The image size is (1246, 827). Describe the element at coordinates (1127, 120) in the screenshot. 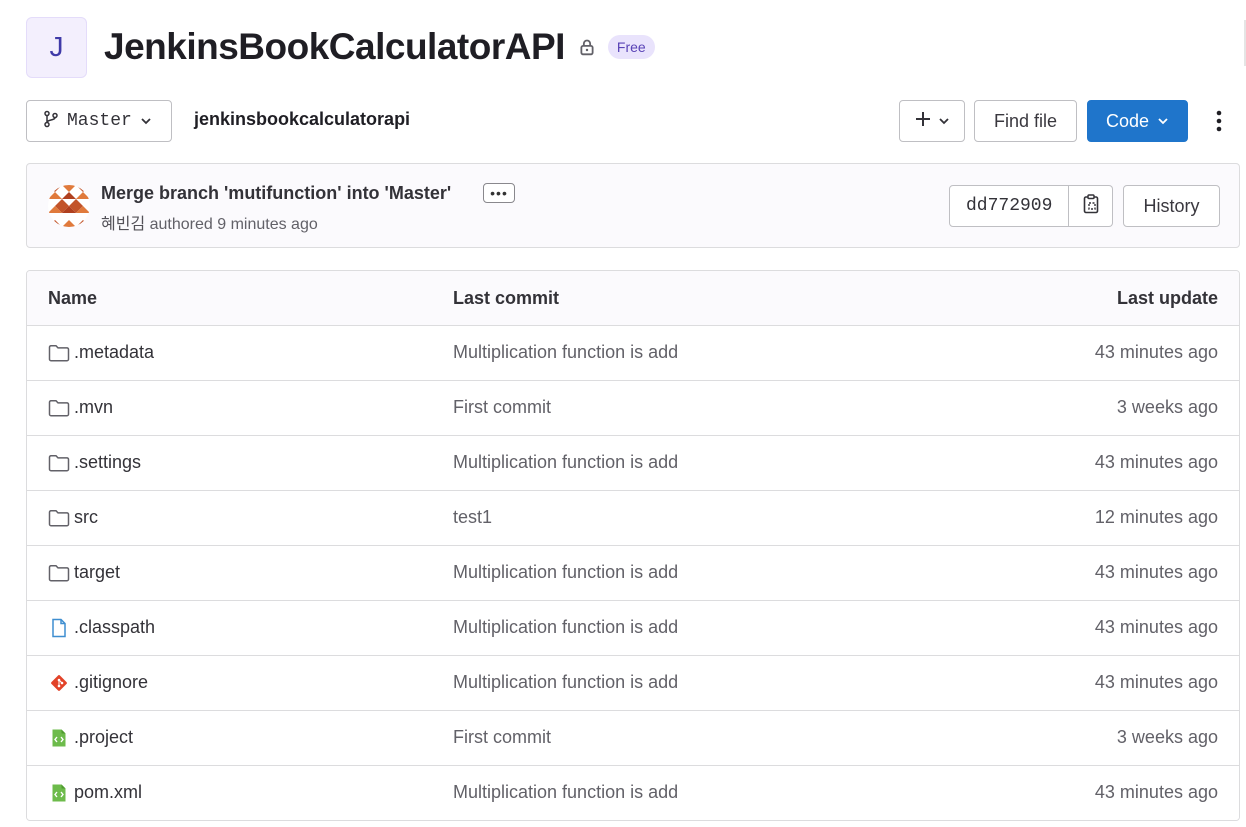

I see `code-button-label: Code` at that location.